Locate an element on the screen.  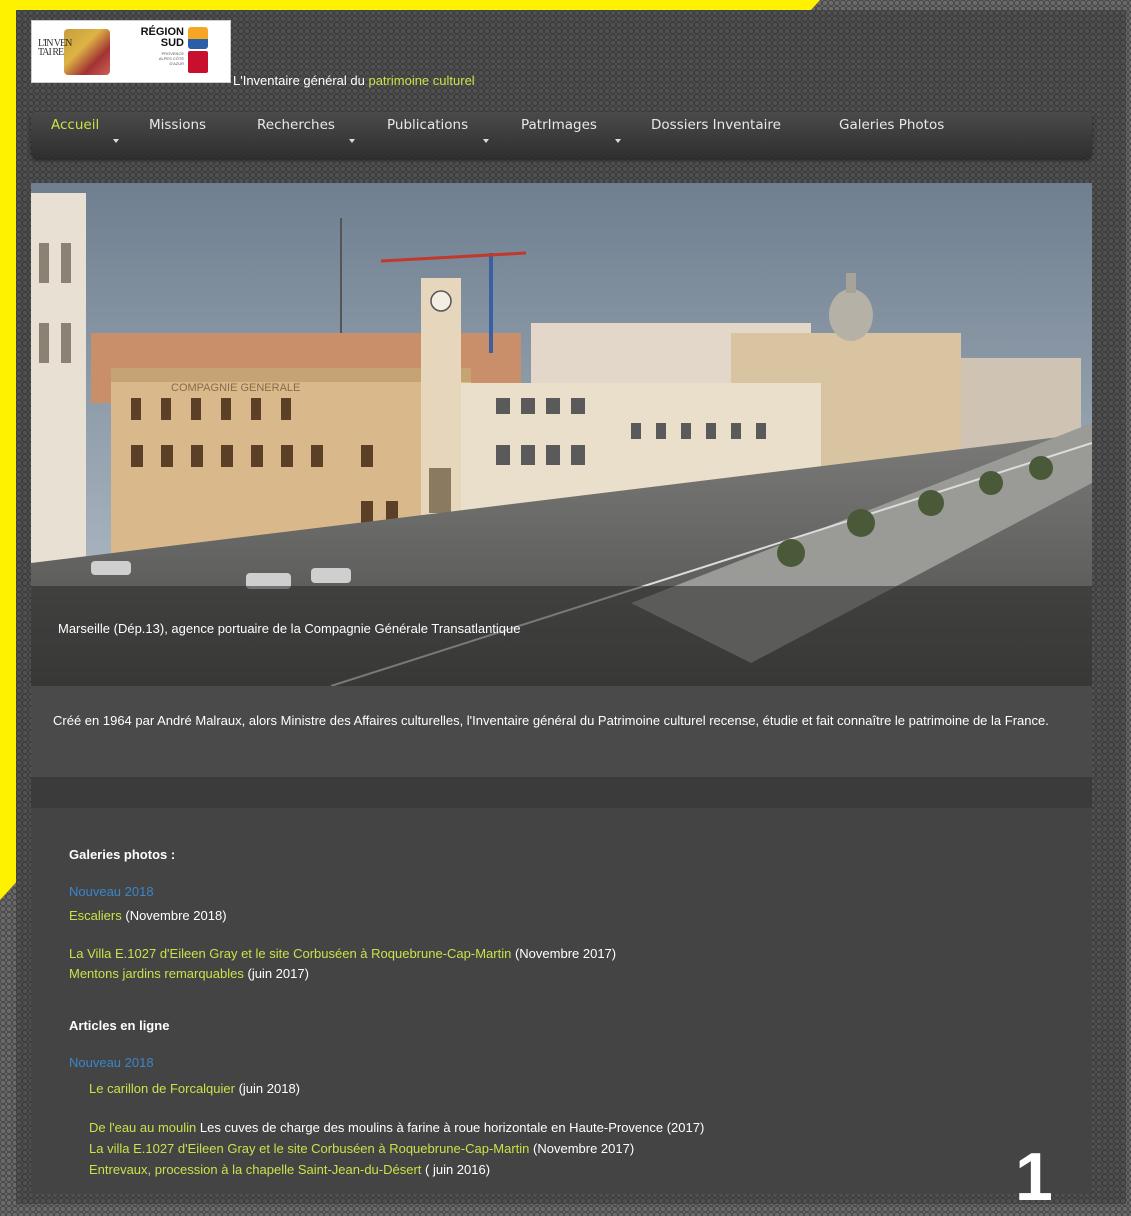
hero-caption-bar is located at coordinates (561, 636).